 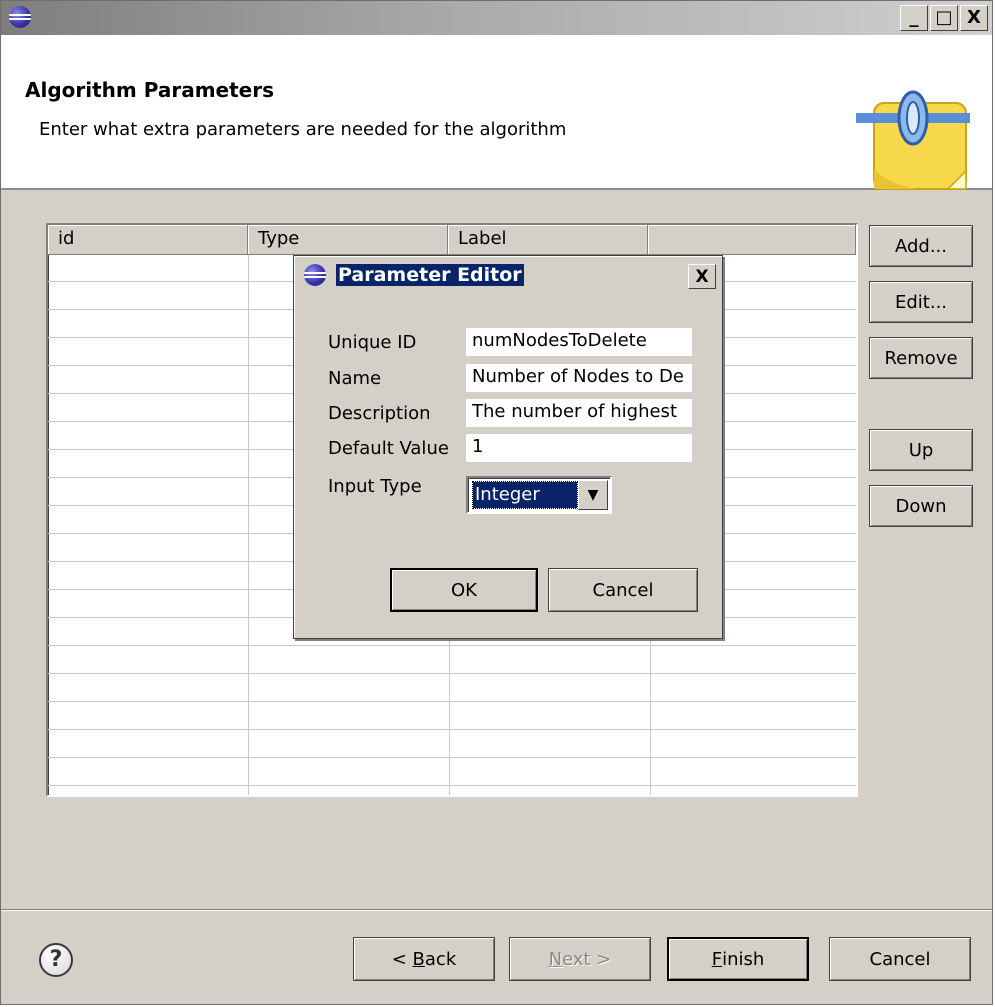 What do you see at coordinates (548, 240) in the screenshot?
I see `column-header-label: Label` at bounding box center [548, 240].